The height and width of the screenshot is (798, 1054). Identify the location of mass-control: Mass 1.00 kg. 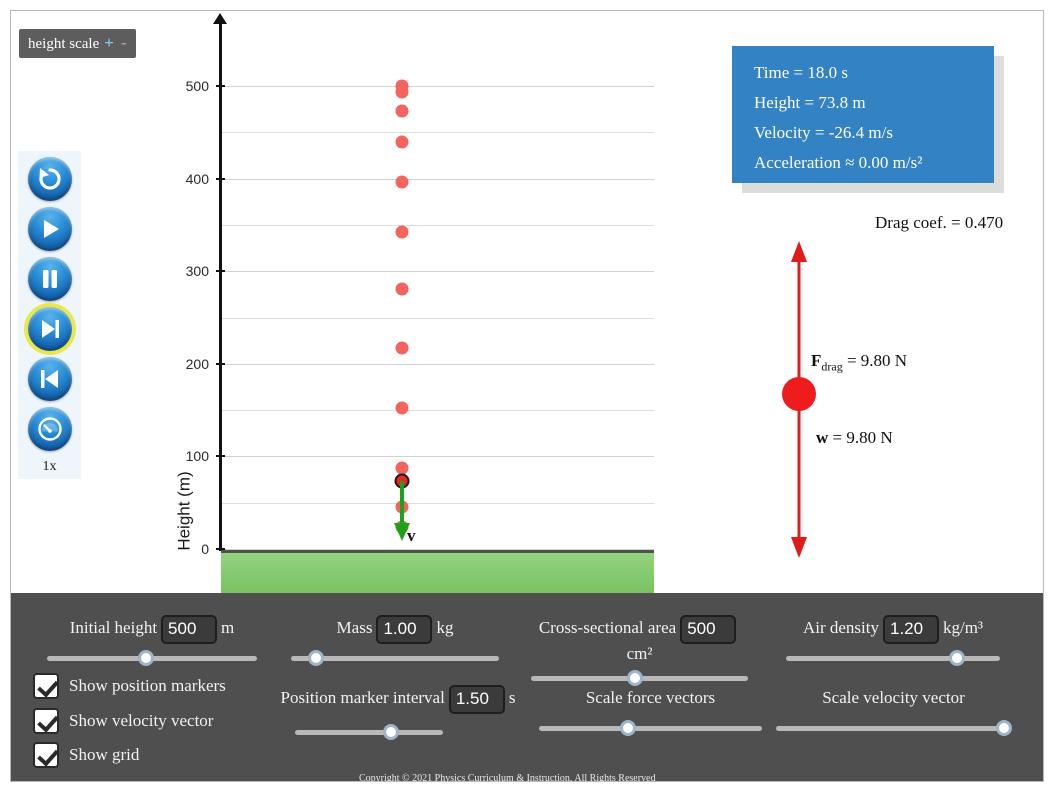
(395, 640).